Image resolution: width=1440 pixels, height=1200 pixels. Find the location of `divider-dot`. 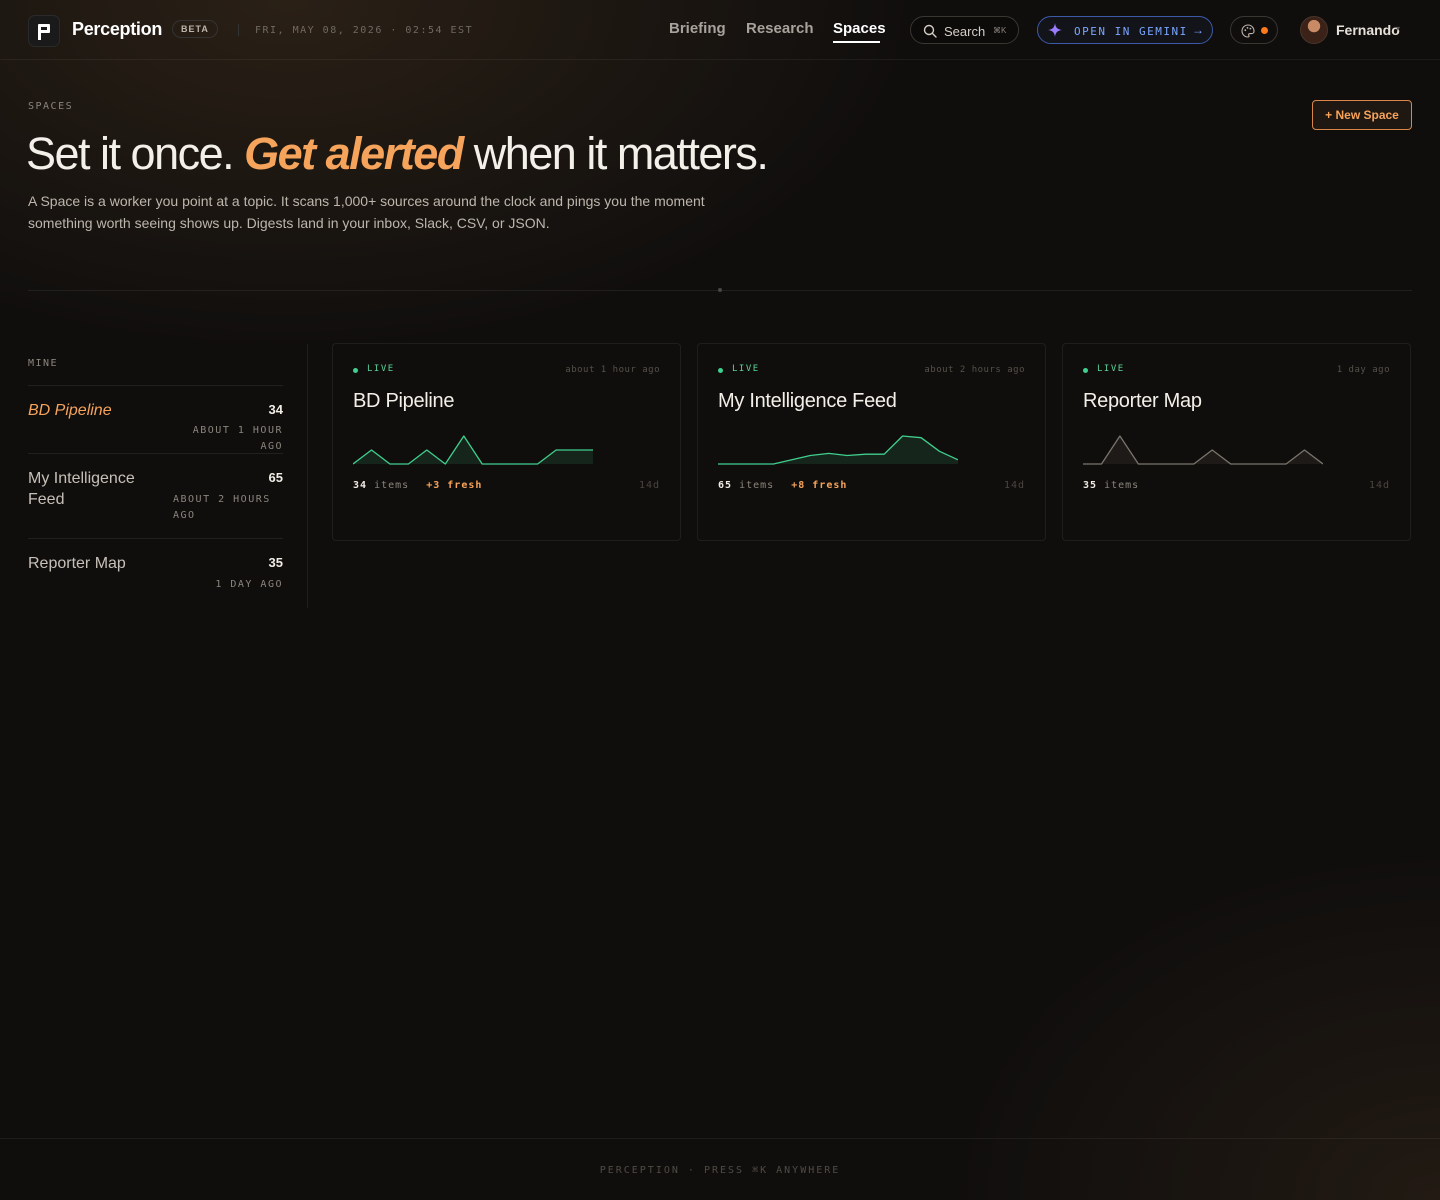

divider-dot is located at coordinates (720, 290).